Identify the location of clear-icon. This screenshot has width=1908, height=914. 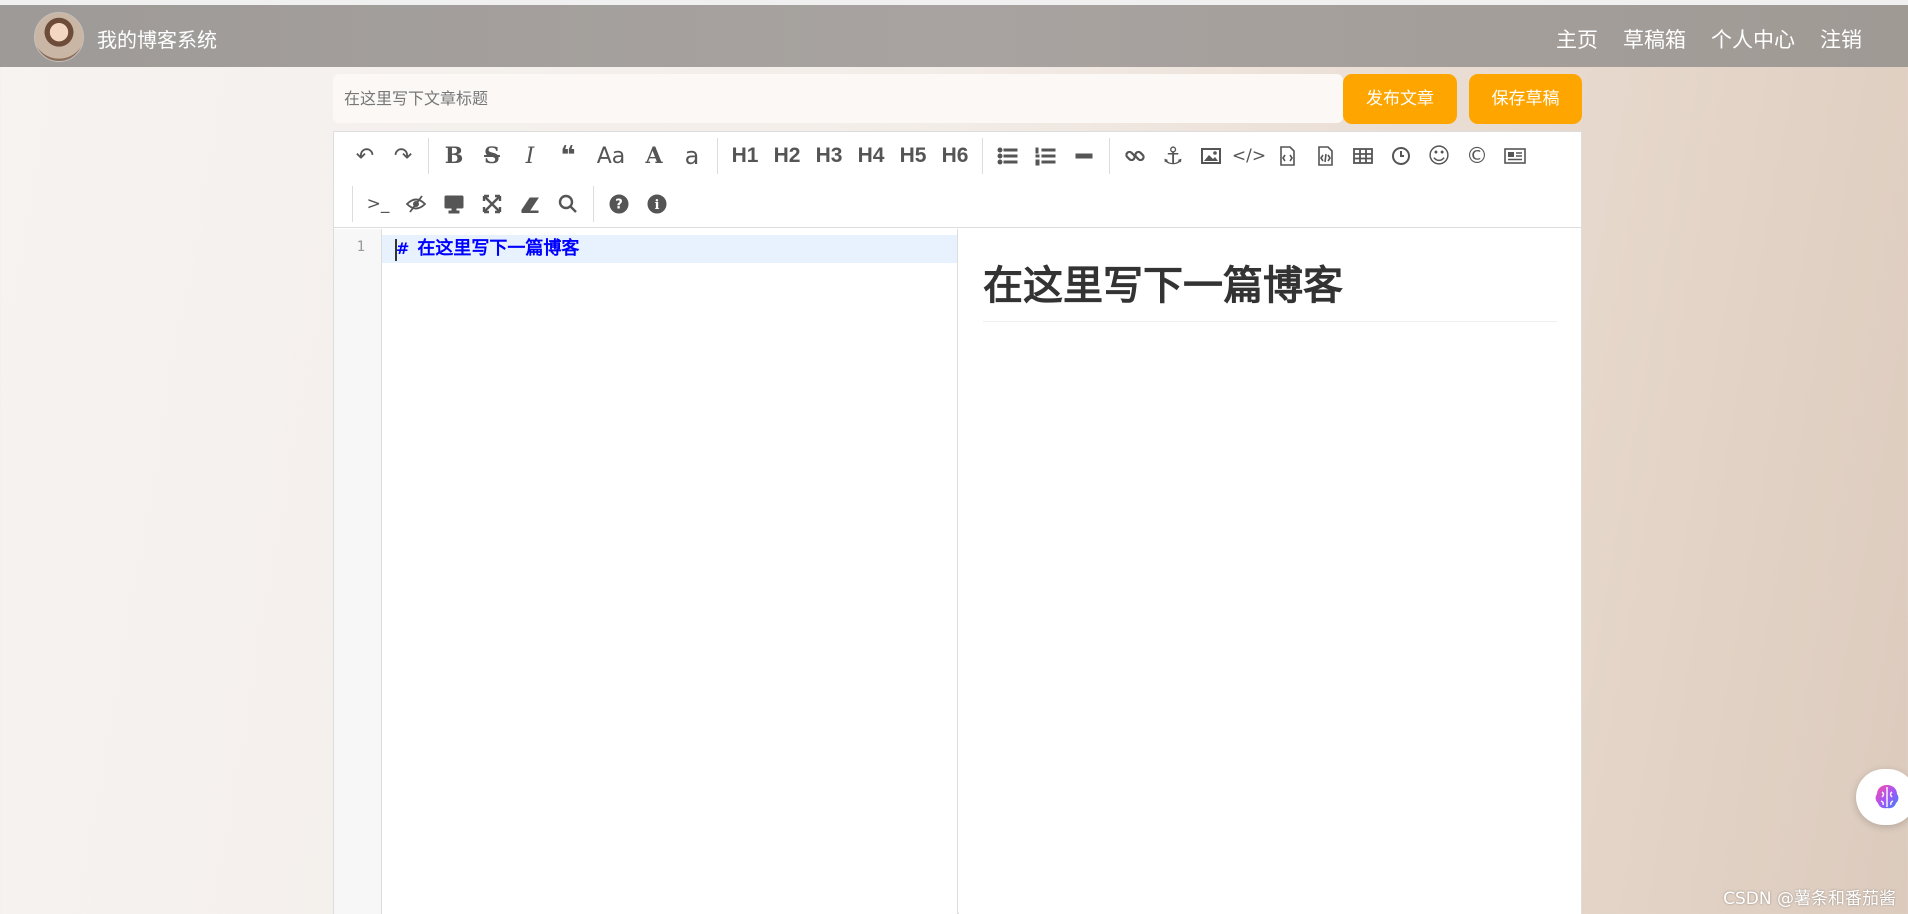
(530, 204).